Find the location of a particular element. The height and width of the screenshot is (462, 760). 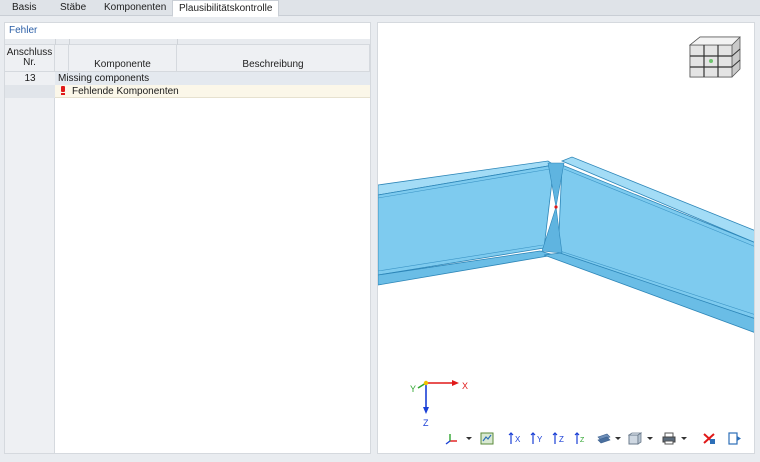

right-beam is located at coordinates (649, 244).